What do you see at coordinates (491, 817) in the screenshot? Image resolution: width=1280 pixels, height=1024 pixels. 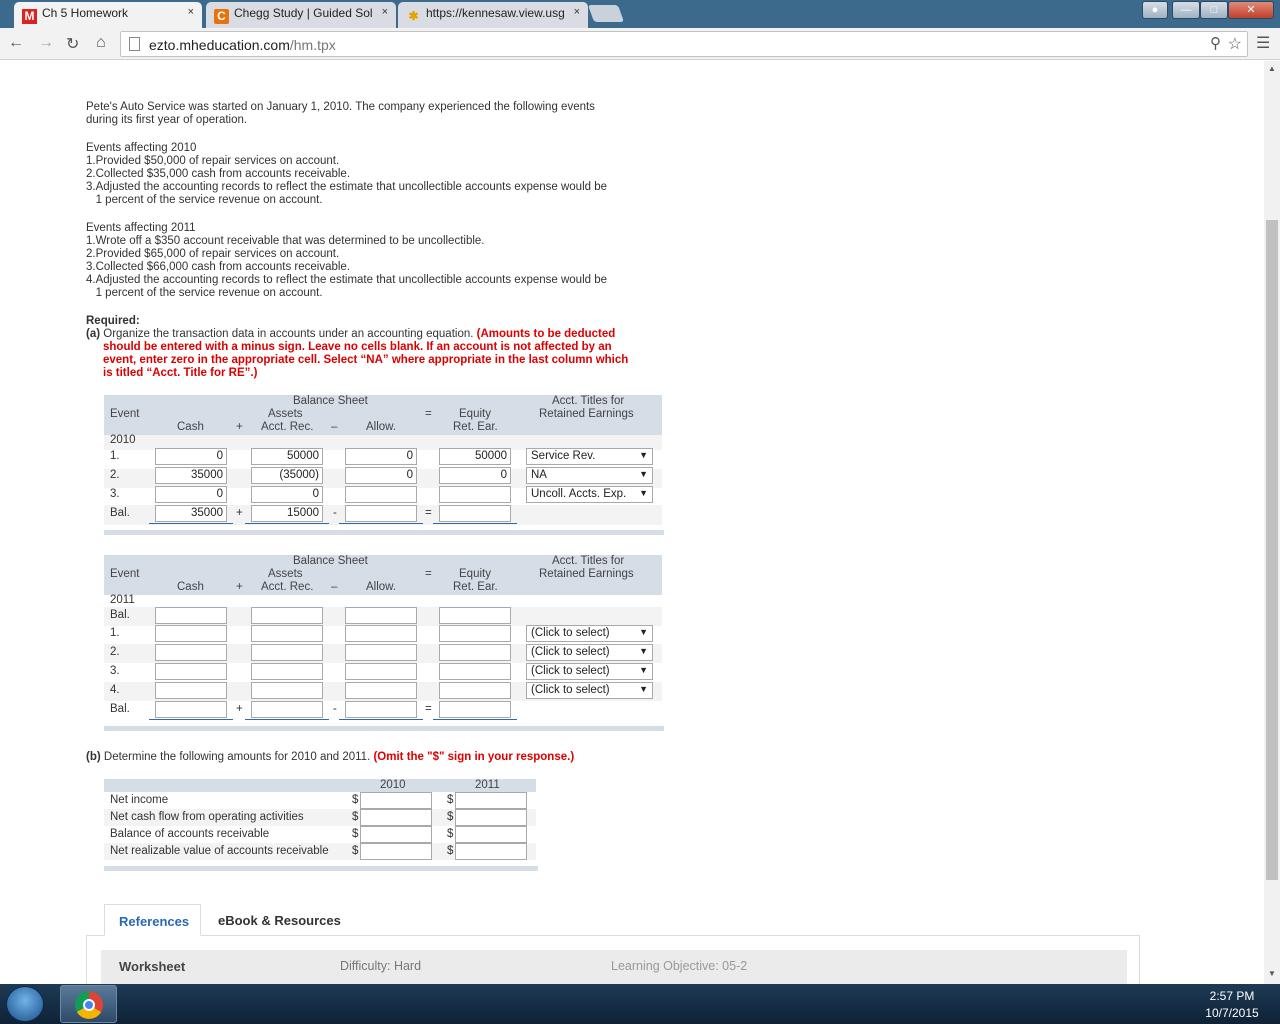 I see `net-cash-flow-2011-input` at bounding box center [491, 817].